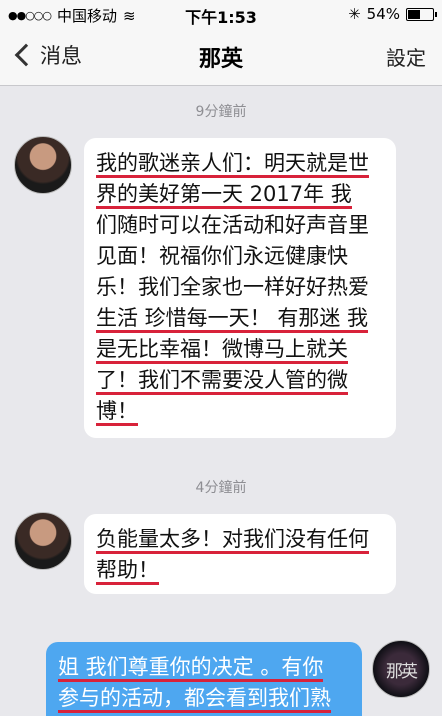 The width and height of the screenshot is (442, 716). I want to click on message-line: 们随时可以在活动和好声音里, so click(246, 225).